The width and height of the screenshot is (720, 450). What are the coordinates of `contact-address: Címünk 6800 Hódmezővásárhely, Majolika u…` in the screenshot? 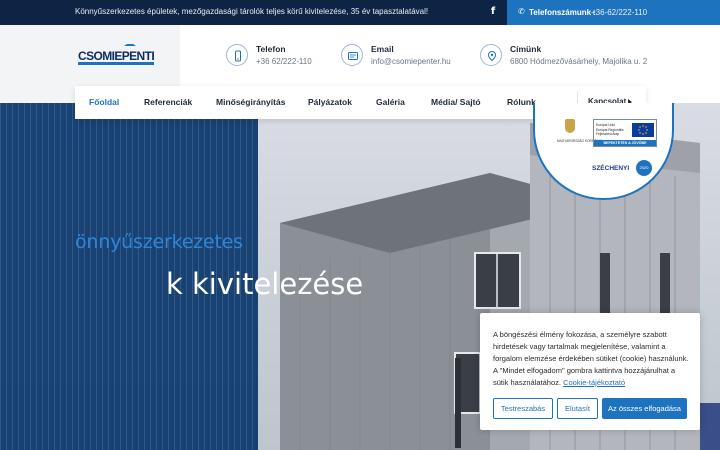 It's located at (570, 57).